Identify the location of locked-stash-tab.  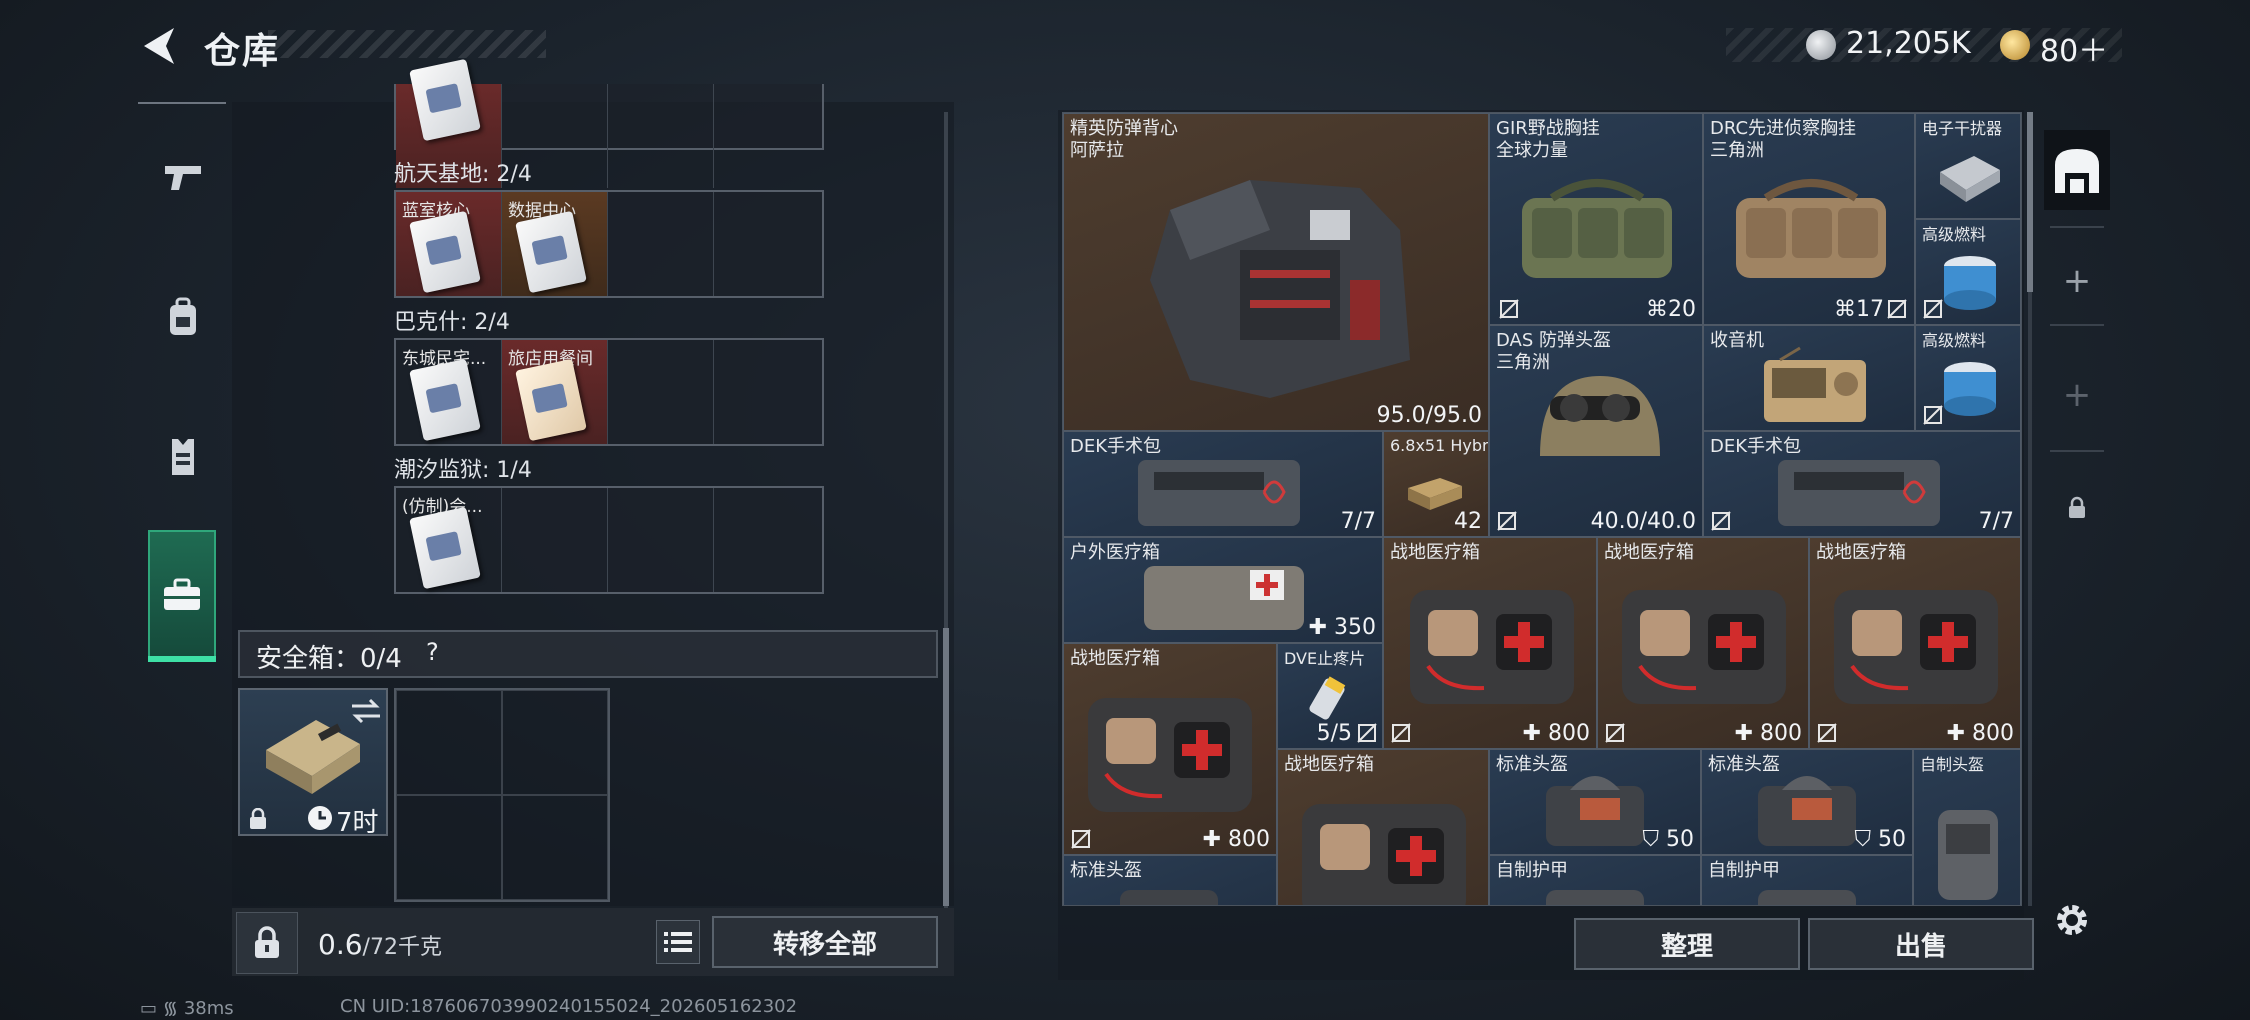
(2077, 508).